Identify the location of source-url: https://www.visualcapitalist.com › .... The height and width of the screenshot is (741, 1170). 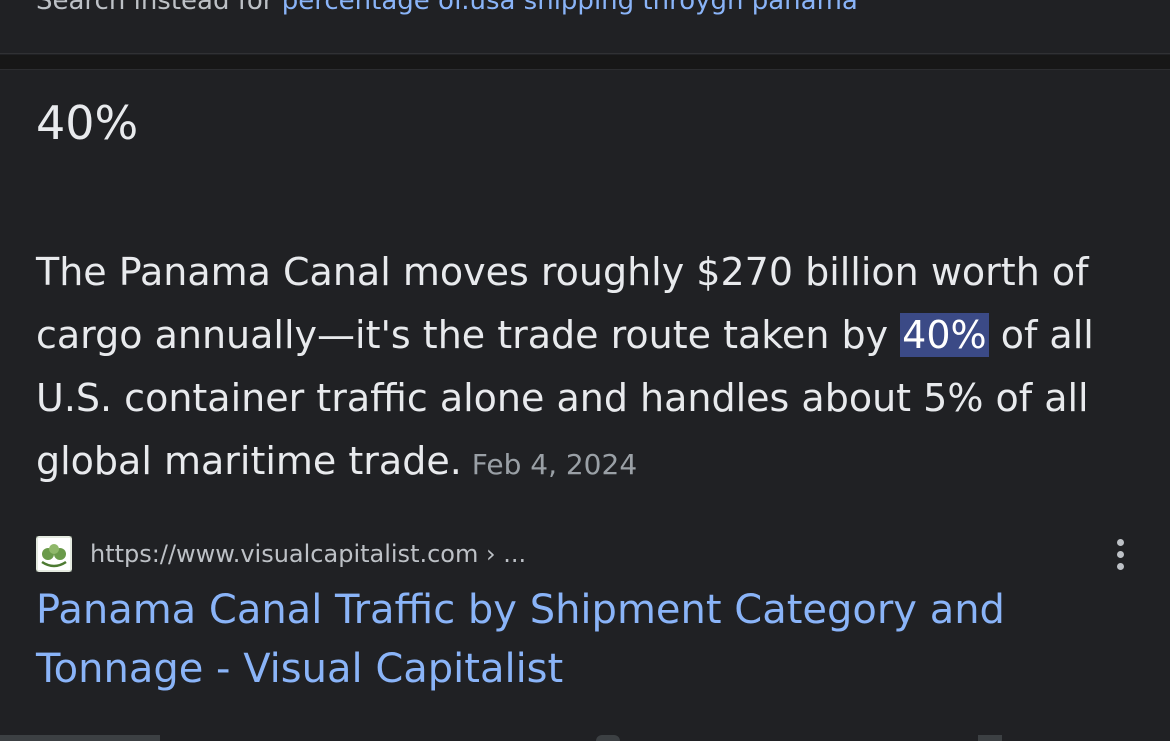
(308, 554).